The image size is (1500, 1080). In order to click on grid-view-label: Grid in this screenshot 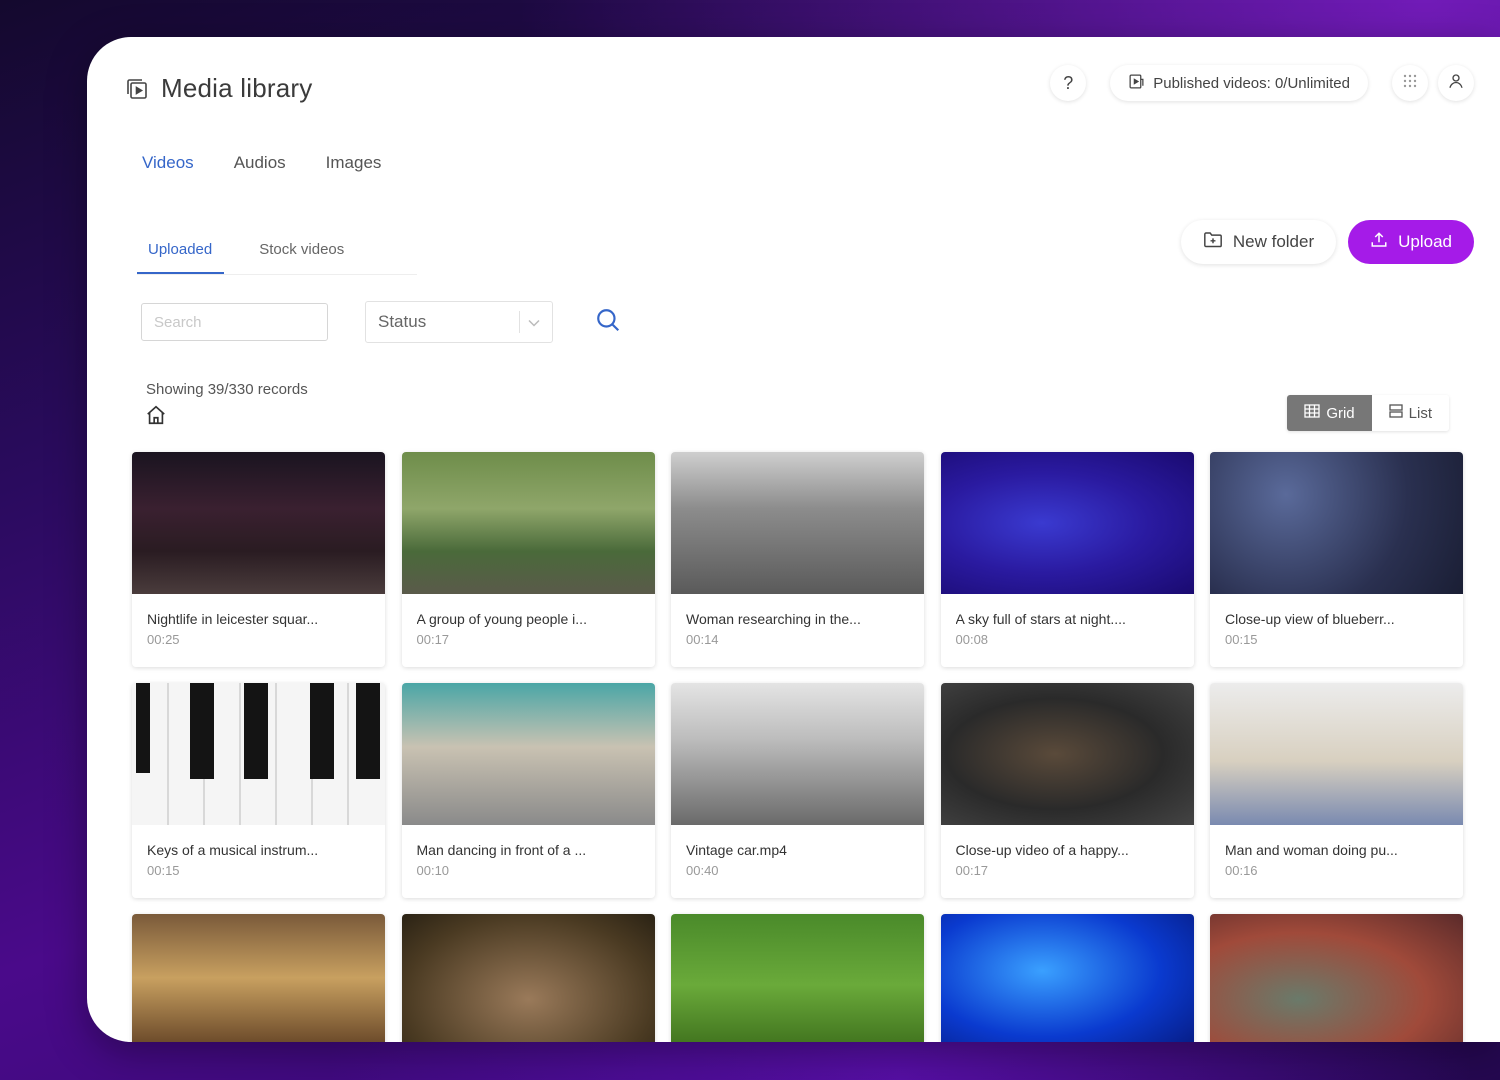, I will do `click(1340, 413)`.